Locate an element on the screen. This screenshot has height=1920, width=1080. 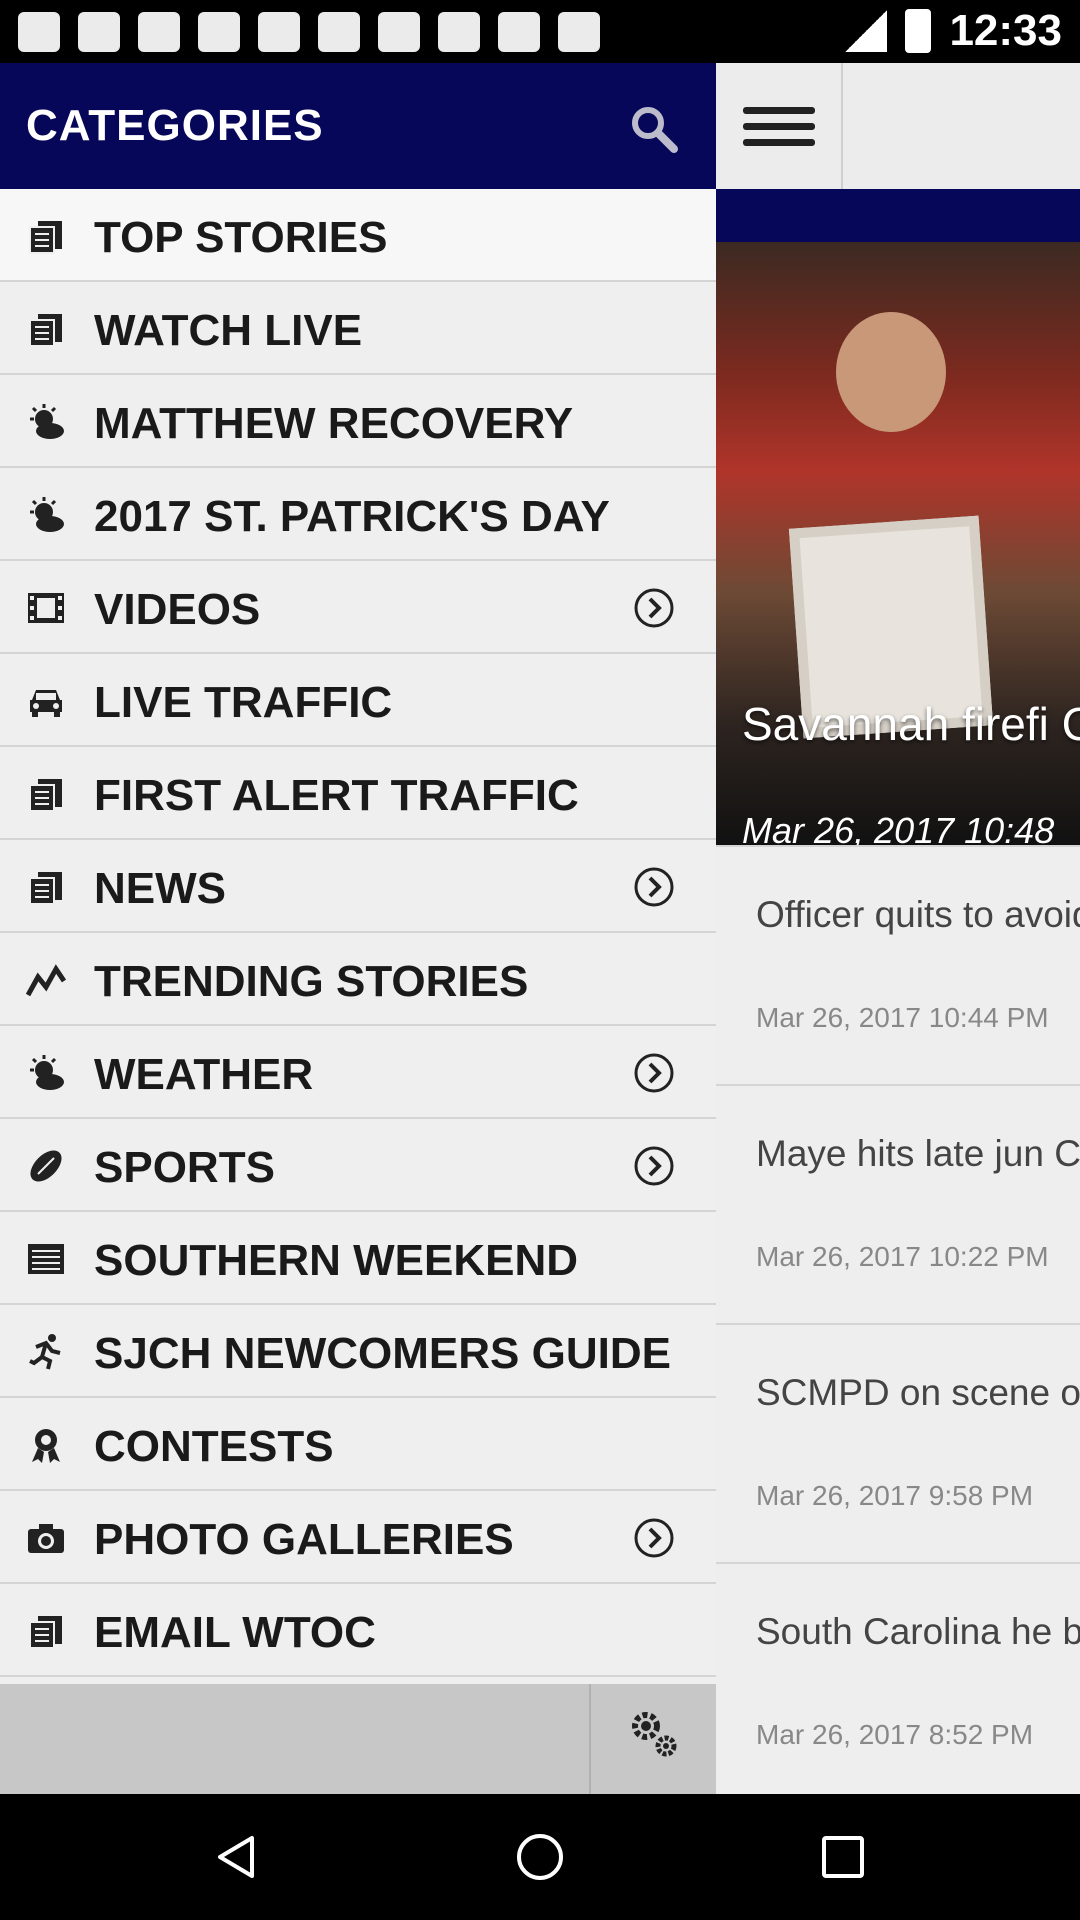
drawer-footer is located at coordinates (358, 1739).